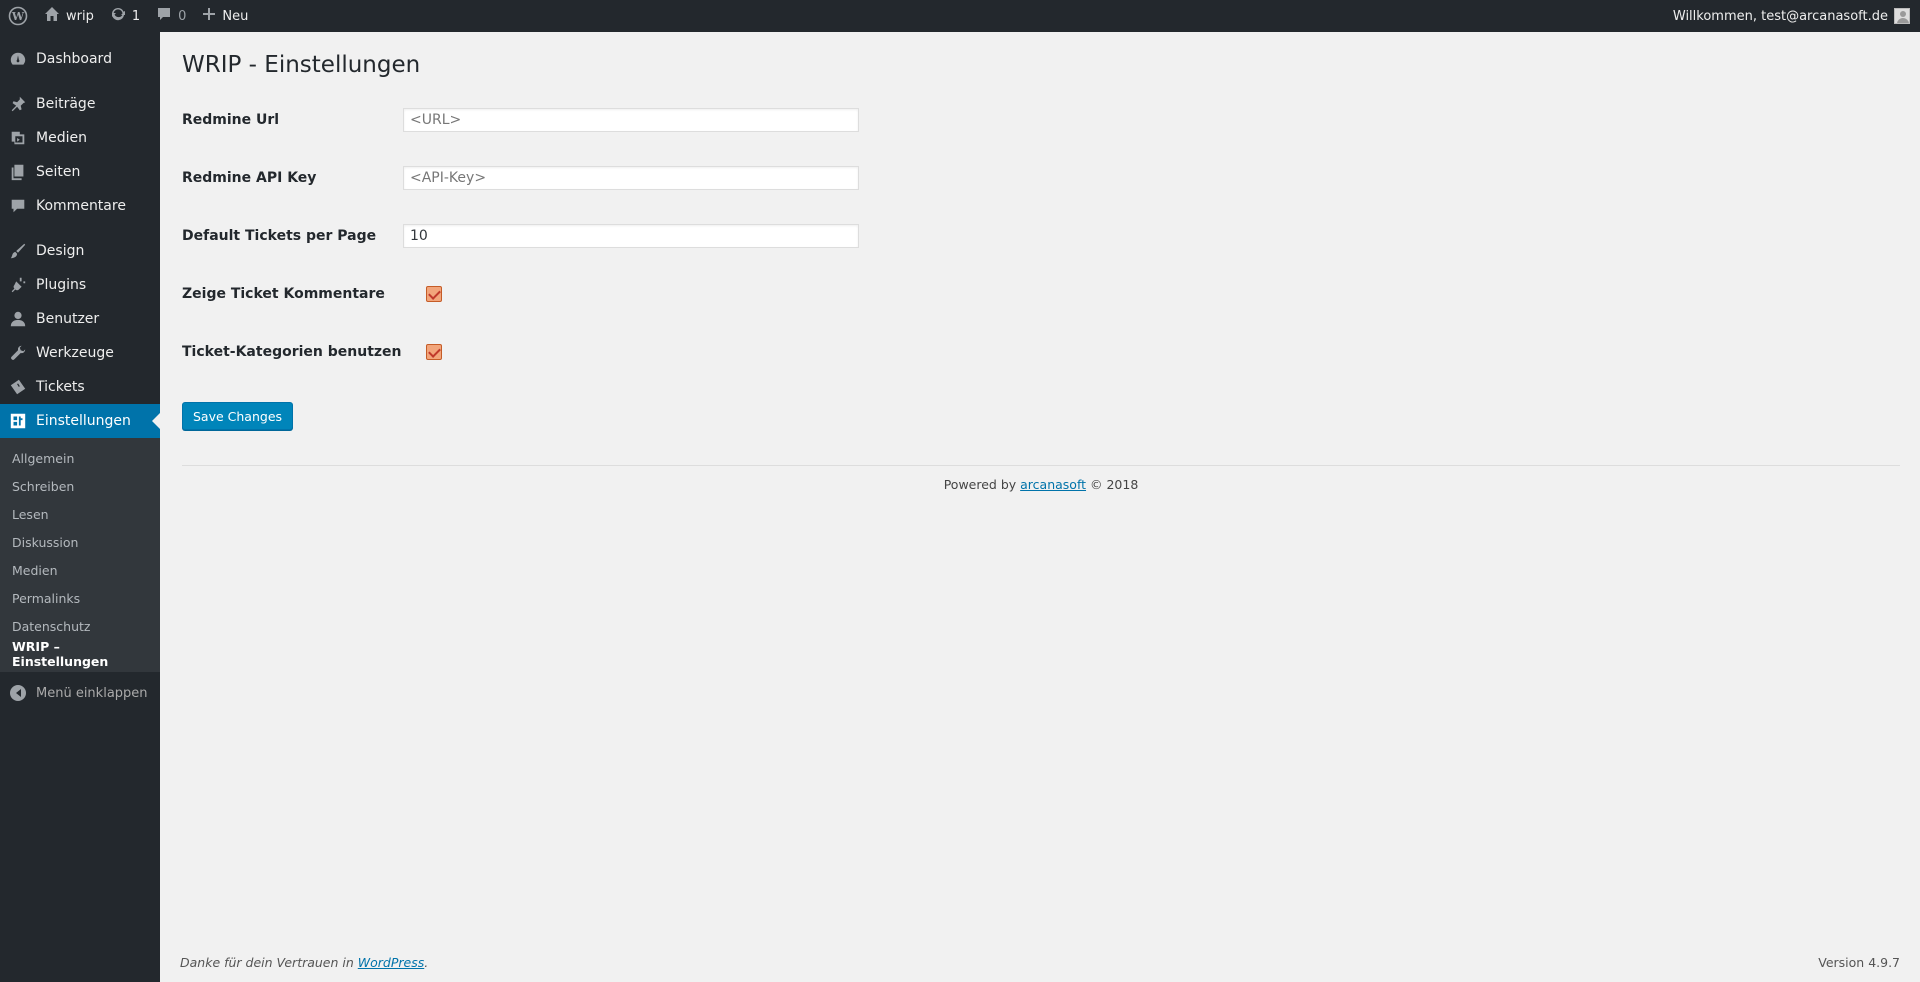 The height and width of the screenshot is (982, 1920). What do you see at coordinates (60, 387) in the screenshot?
I see `sidebar-item-label: Tickets` at bounding box center [60, 387].